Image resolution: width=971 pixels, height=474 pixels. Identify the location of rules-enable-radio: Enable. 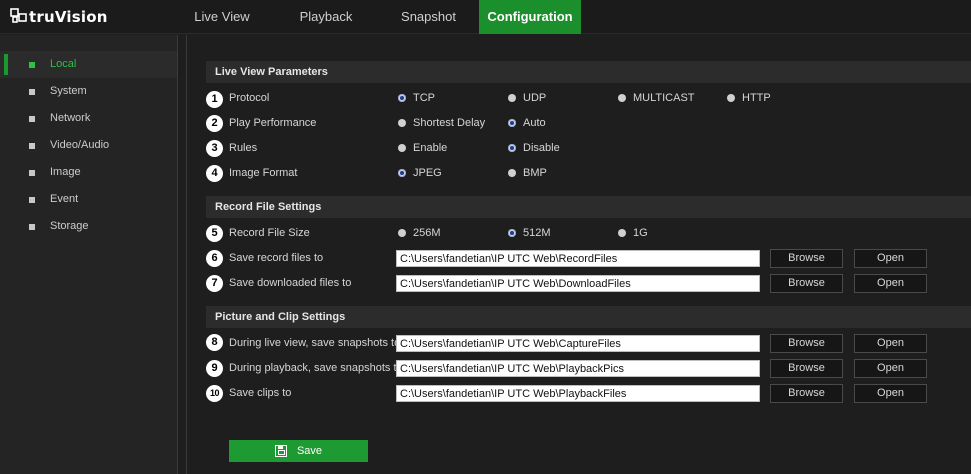
(422, 148).